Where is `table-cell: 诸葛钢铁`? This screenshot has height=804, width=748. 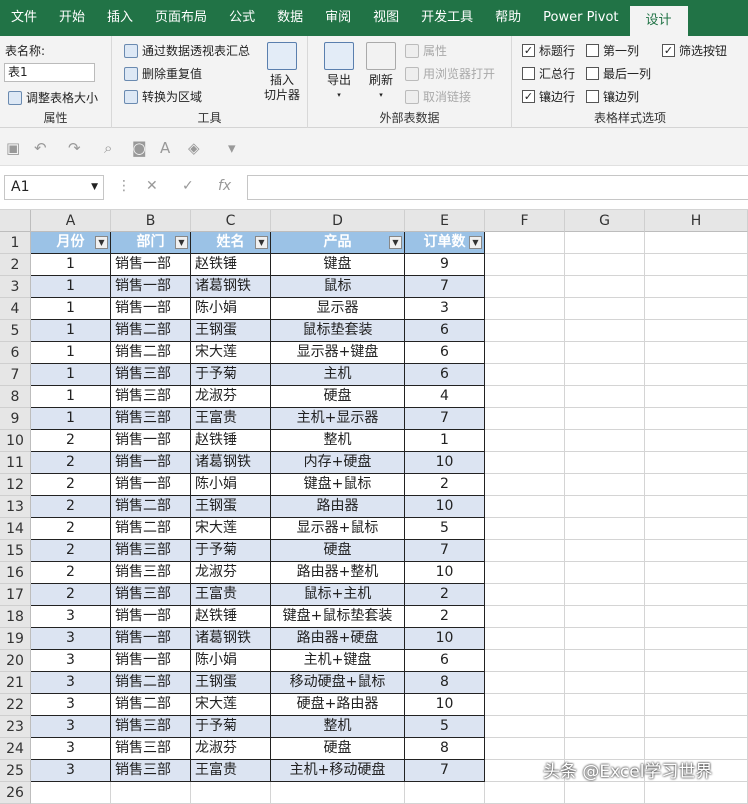
table-cell: 诸葛钢铁 is located at coordinates (231, 463).